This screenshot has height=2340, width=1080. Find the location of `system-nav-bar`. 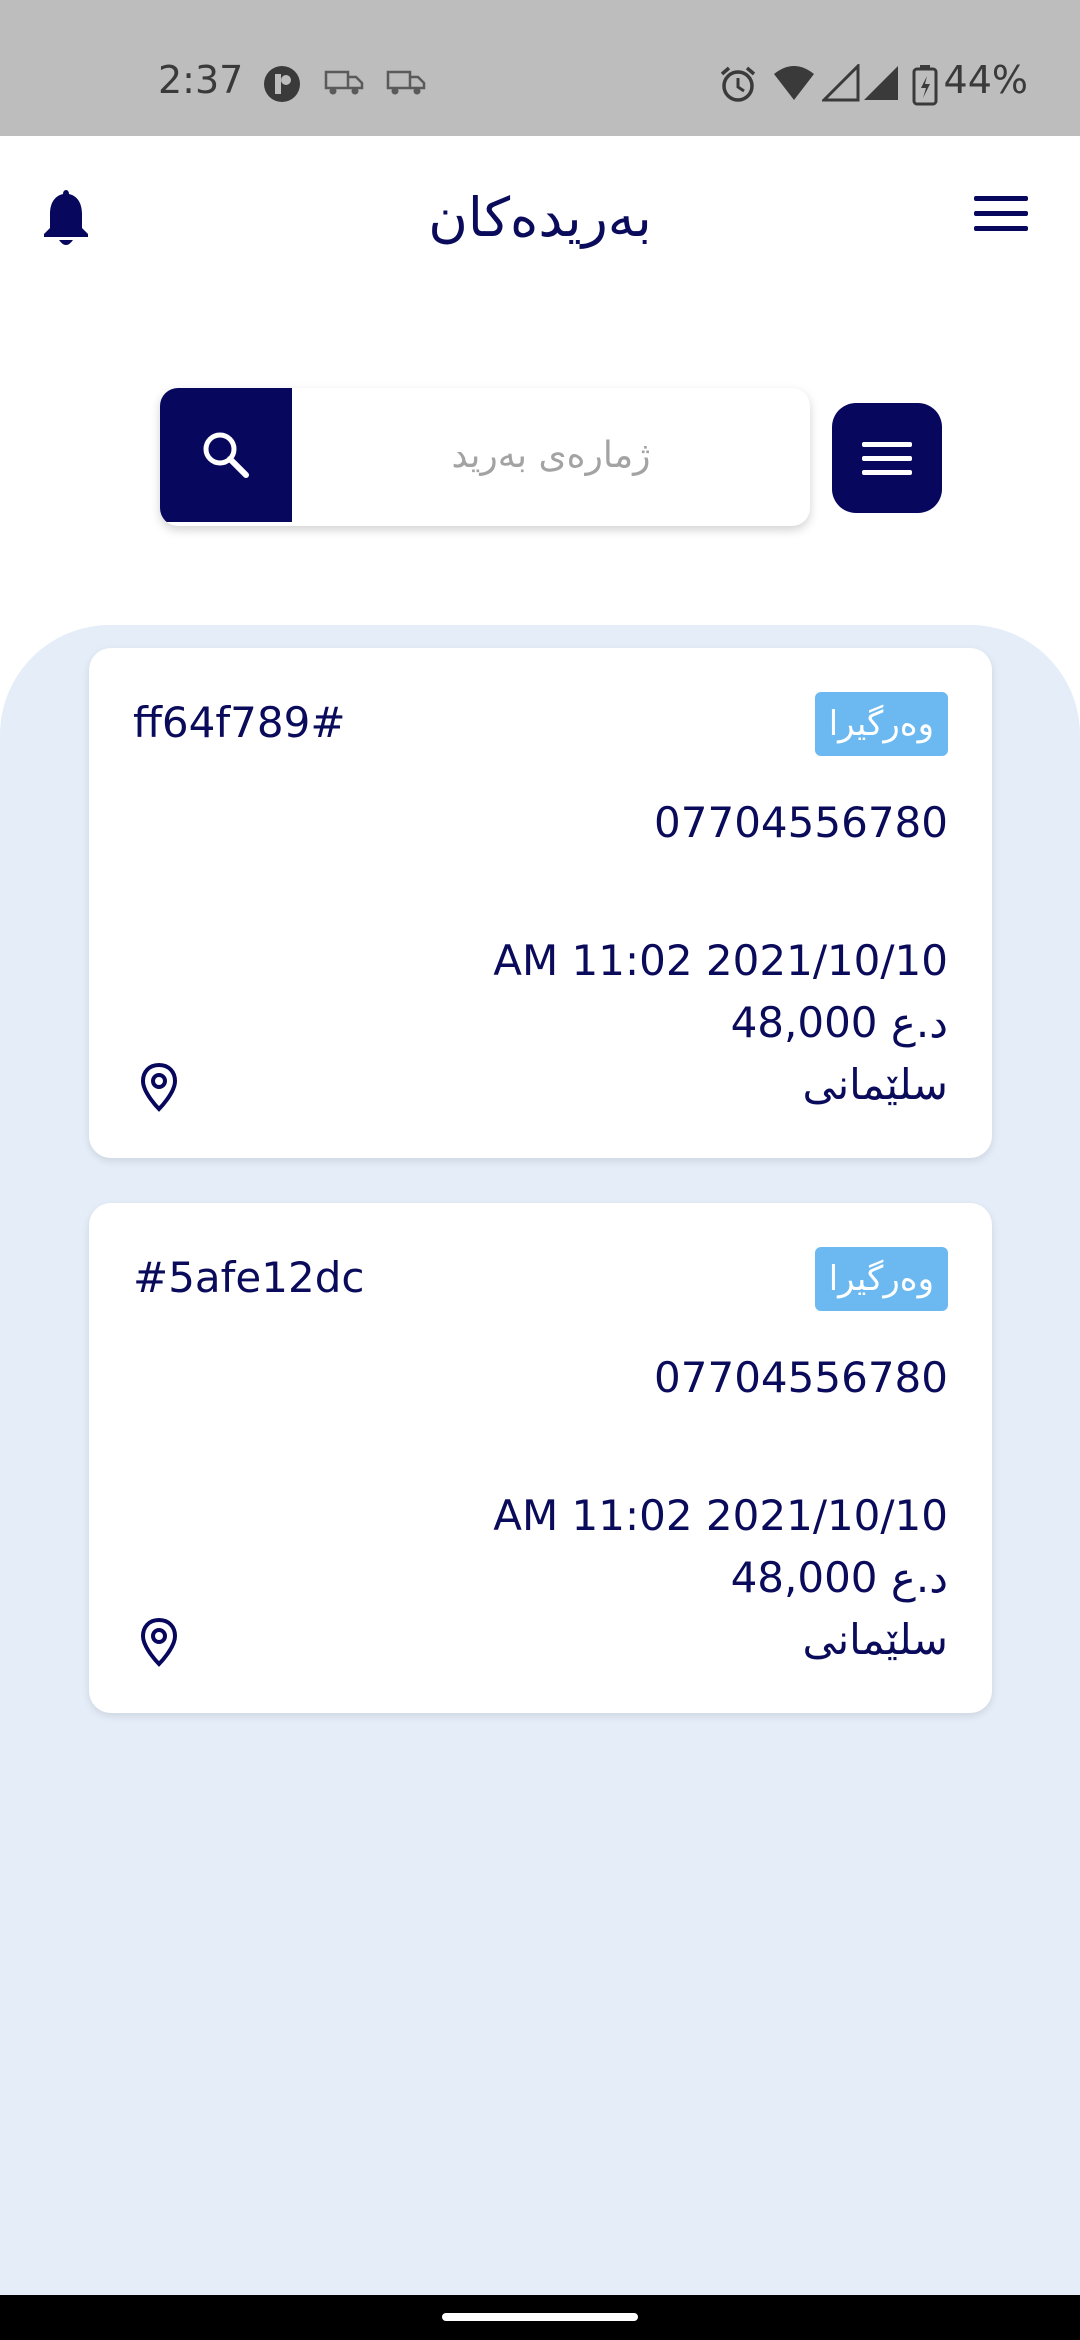

system-nav-bar is located at coordinates (540, 2317).